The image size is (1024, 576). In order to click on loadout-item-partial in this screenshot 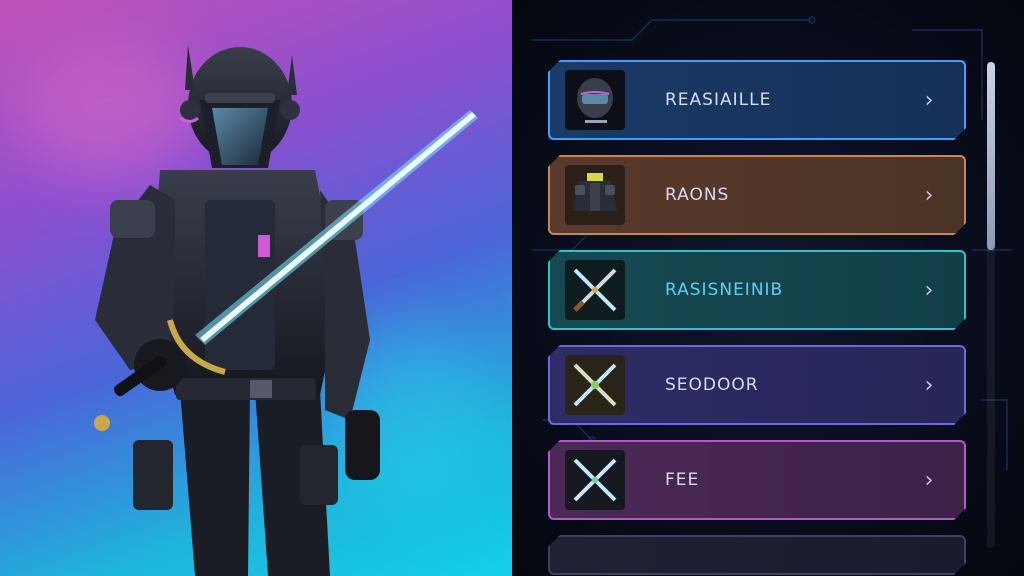, I will do `click(757, 555)`.